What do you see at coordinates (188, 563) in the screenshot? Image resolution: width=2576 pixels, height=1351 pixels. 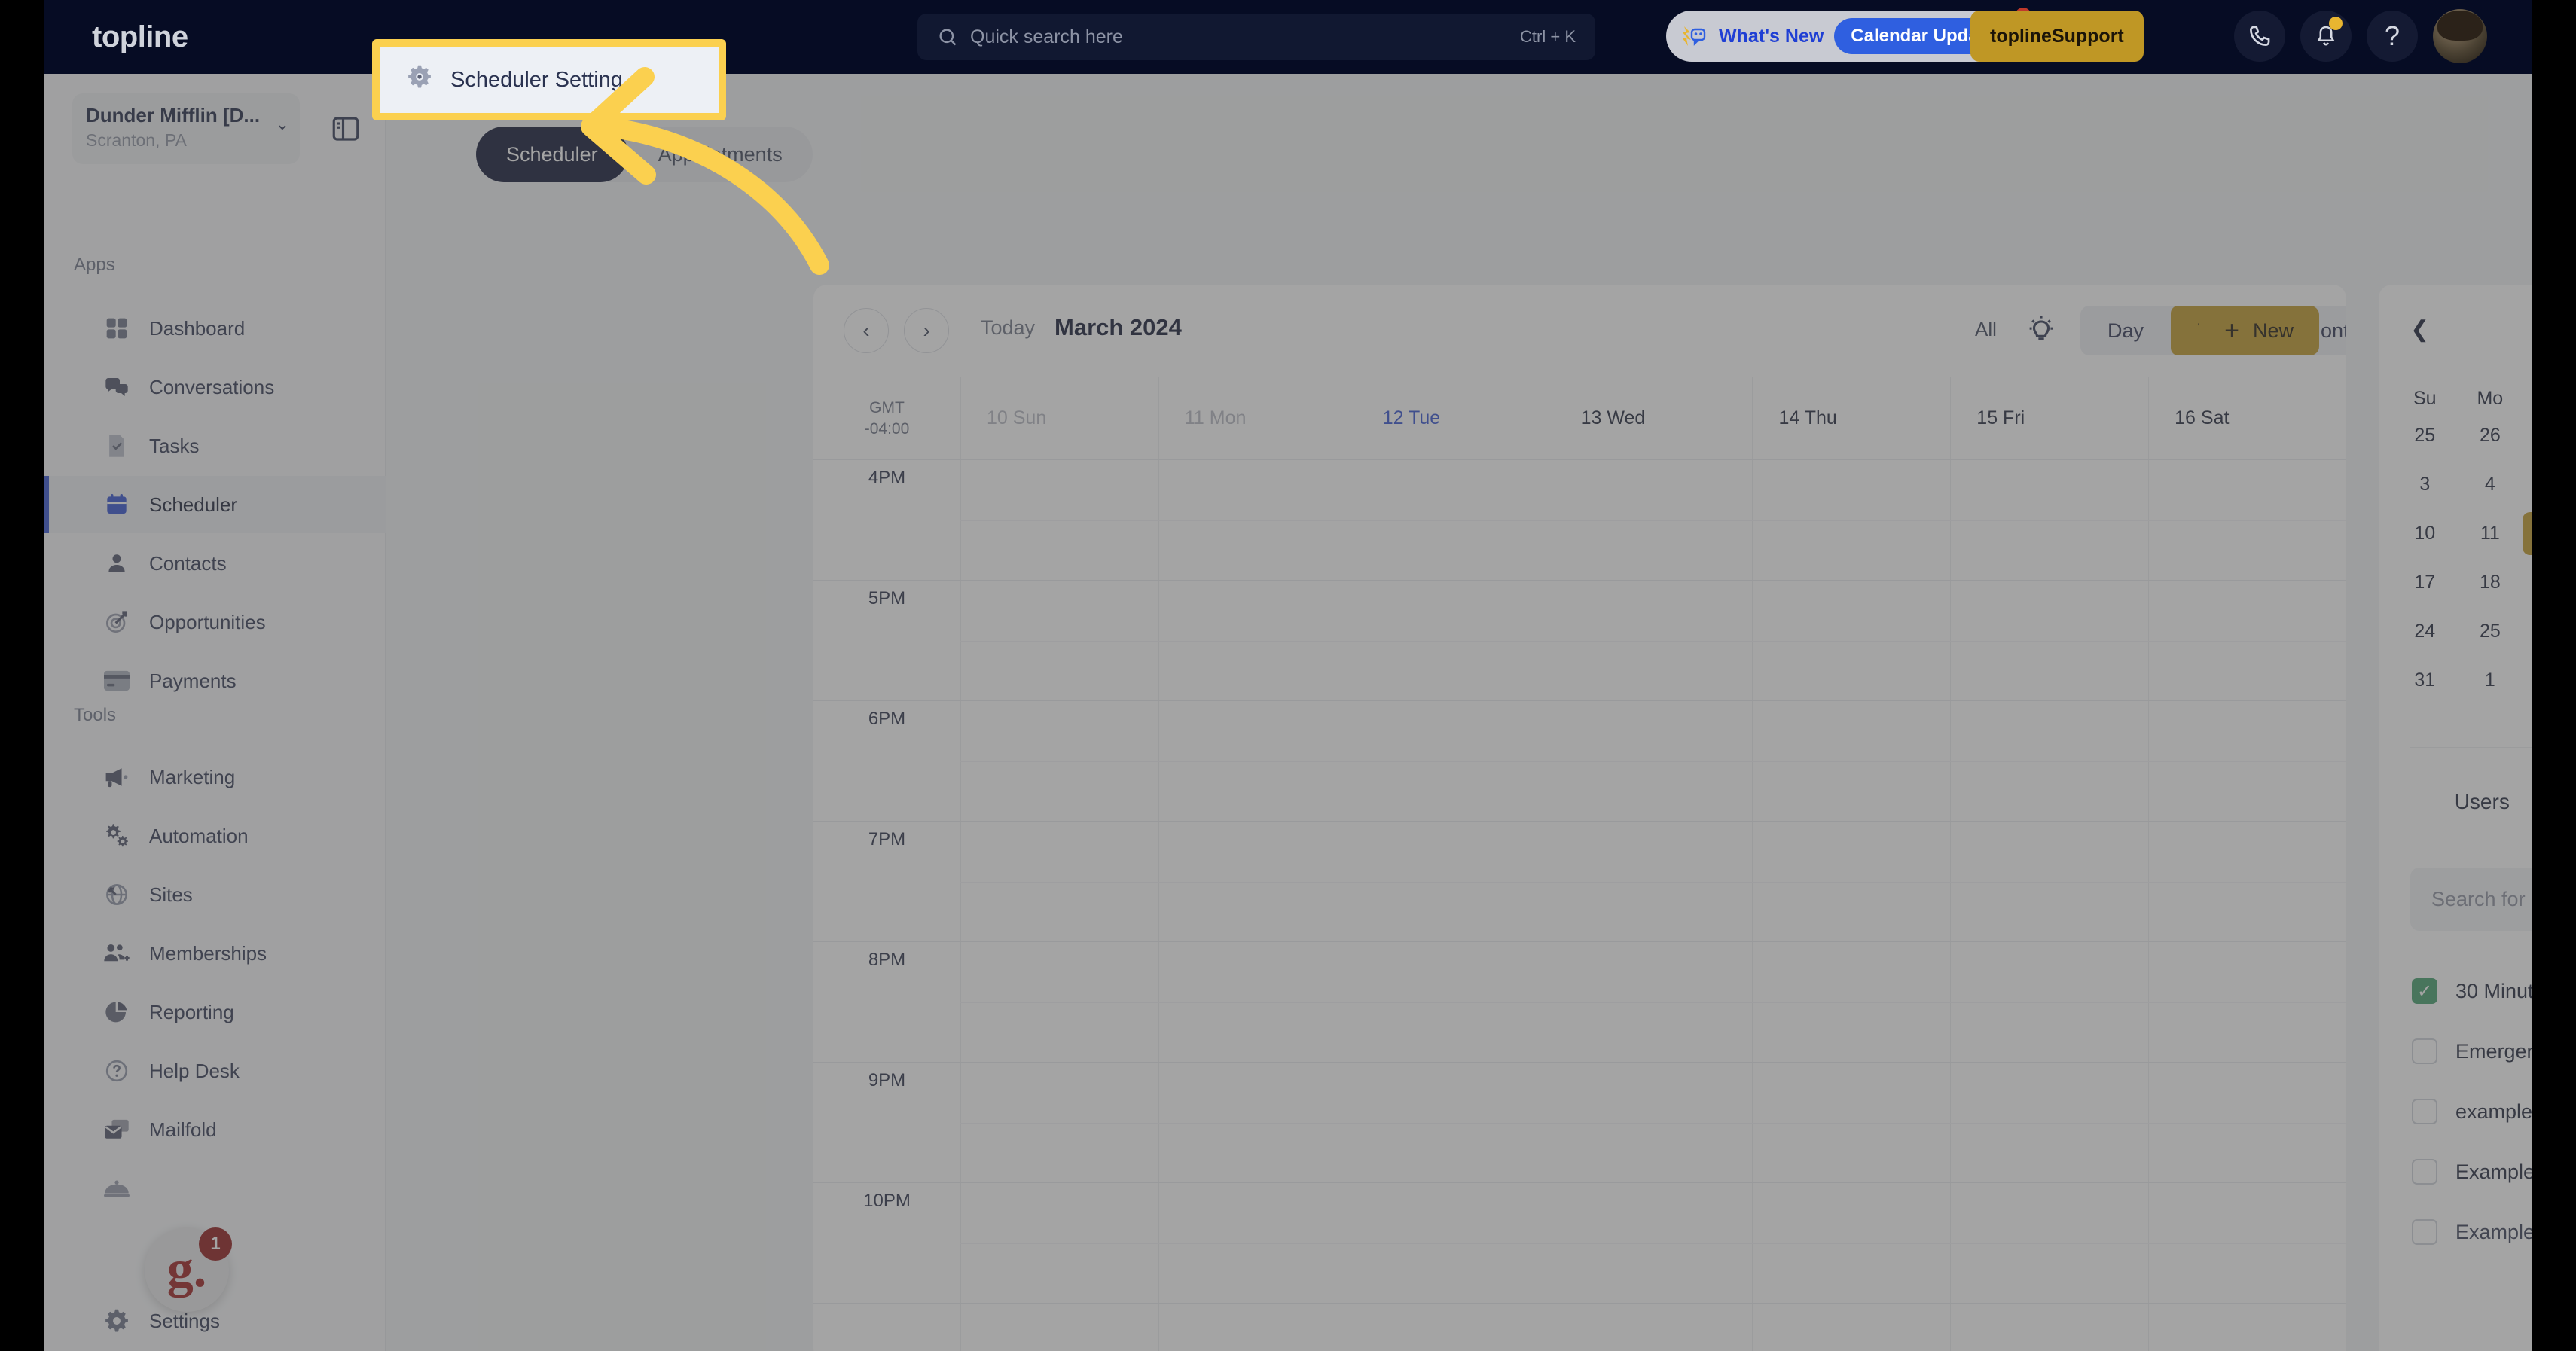 I see `sidebar-item-label: Contacts` at bounding box center [188, 563].